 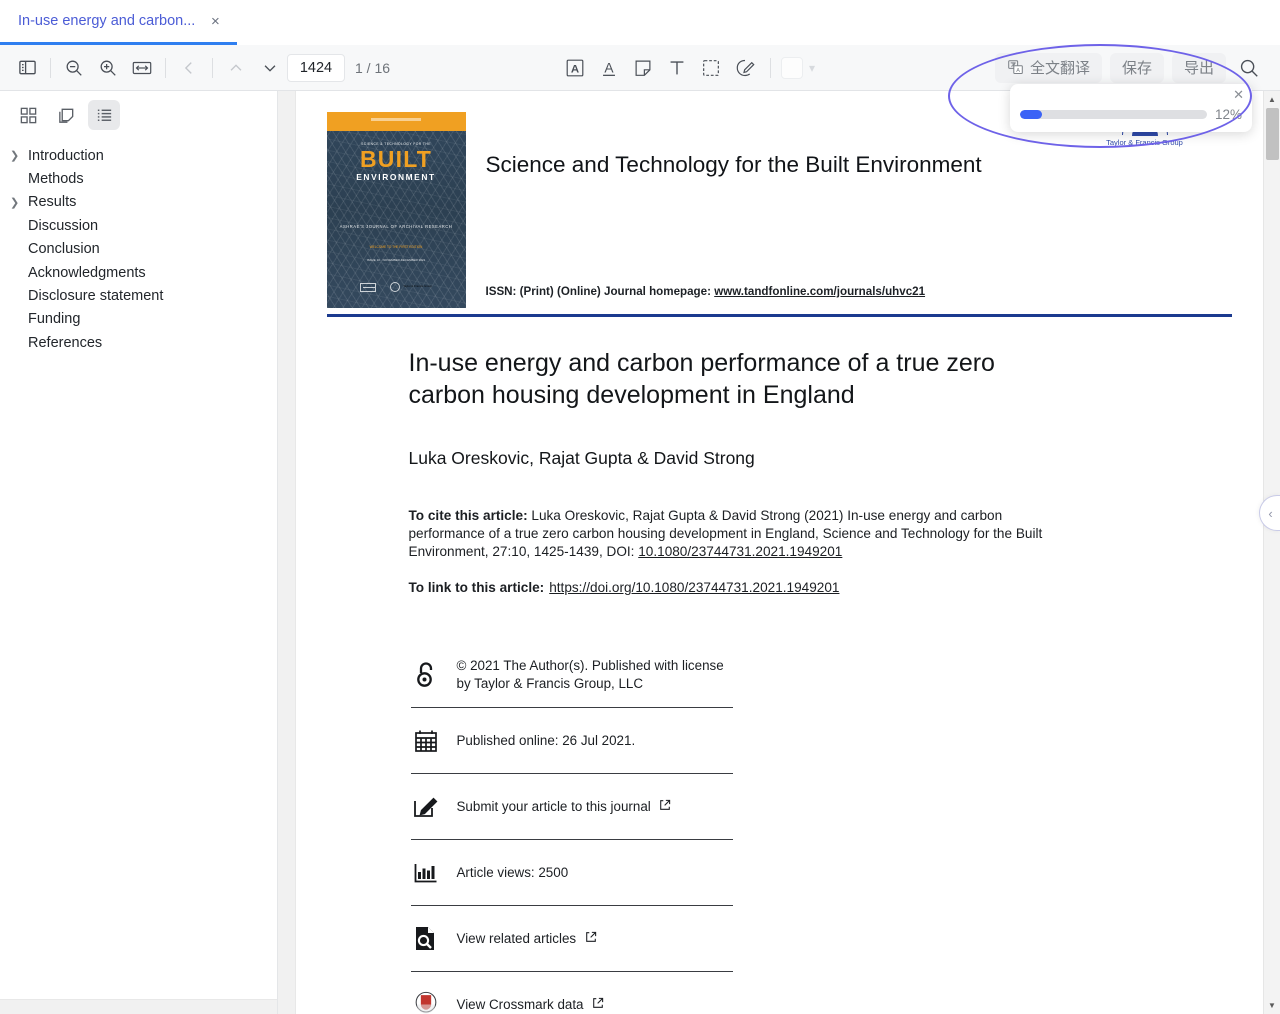 I want to click on close-icon: ✕, so click(x=1238, y=94).